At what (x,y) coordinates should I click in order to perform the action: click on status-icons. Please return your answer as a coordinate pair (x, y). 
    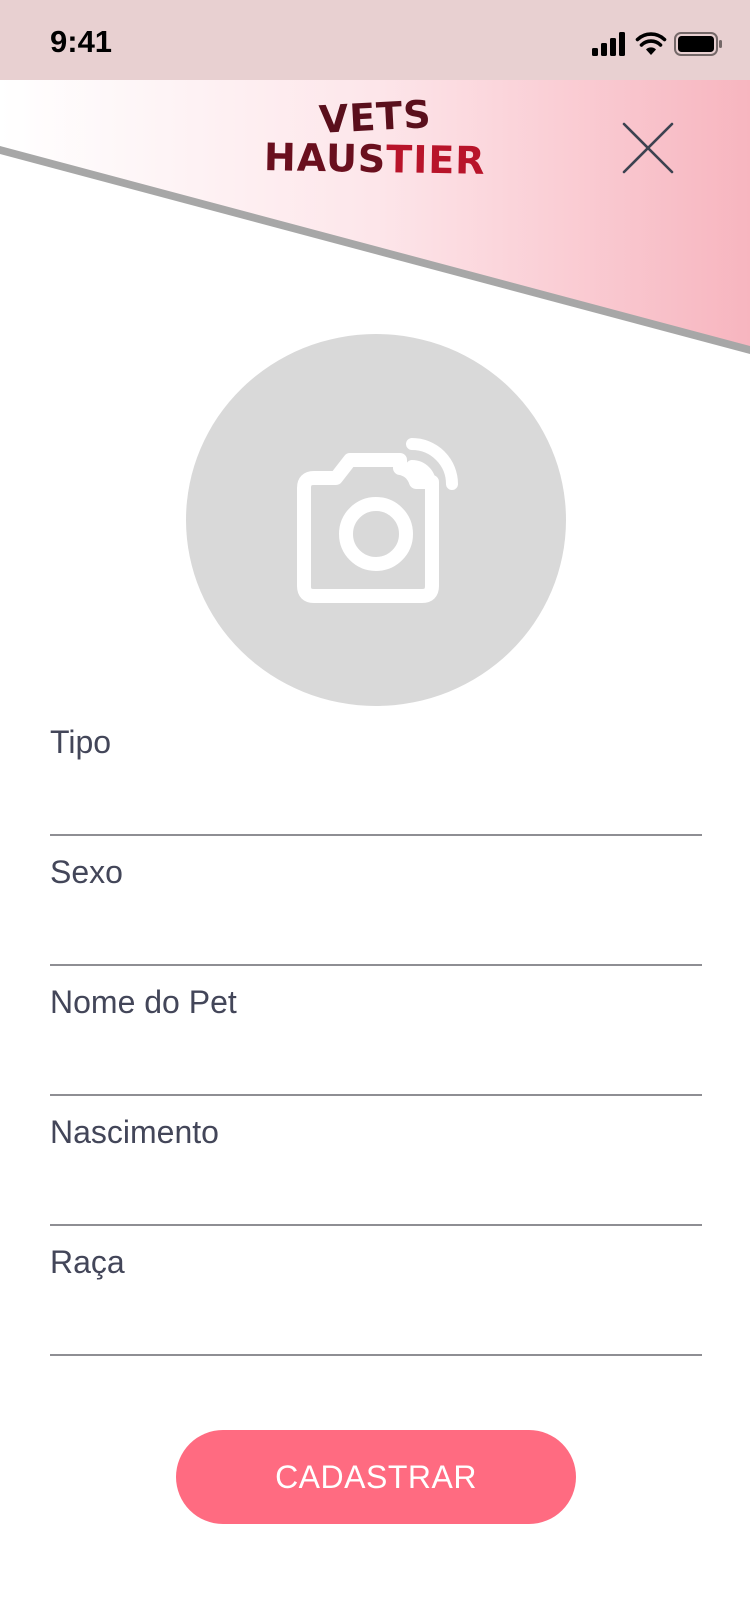
    Looking at the image, I should click on (657, 44).